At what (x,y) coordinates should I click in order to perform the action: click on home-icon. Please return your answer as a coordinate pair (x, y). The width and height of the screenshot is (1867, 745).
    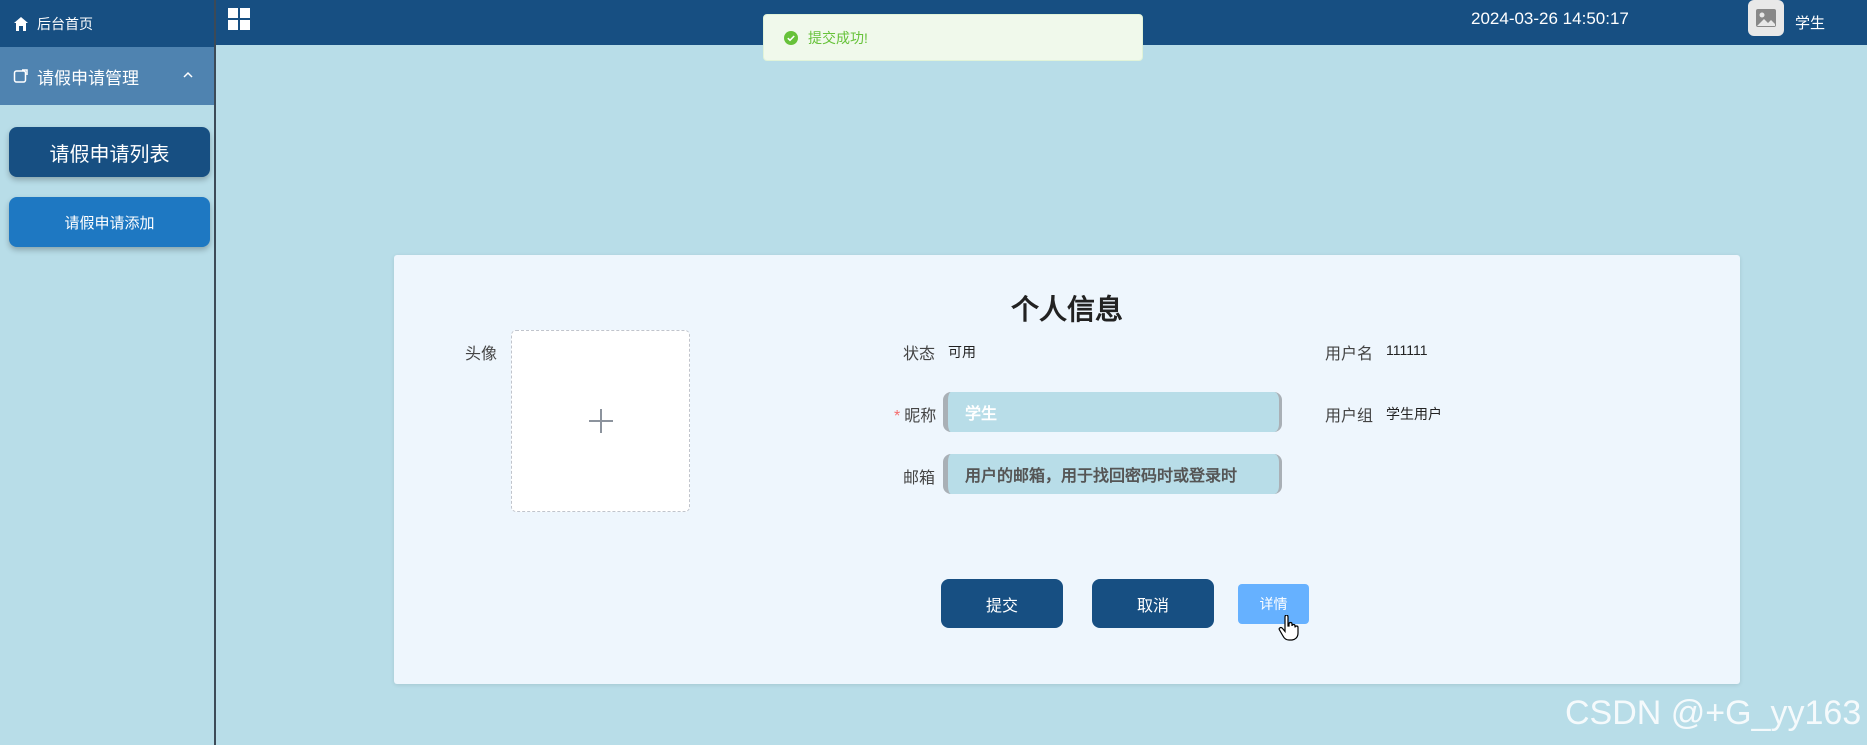
    Looking at the image, I should click on (21, 23).